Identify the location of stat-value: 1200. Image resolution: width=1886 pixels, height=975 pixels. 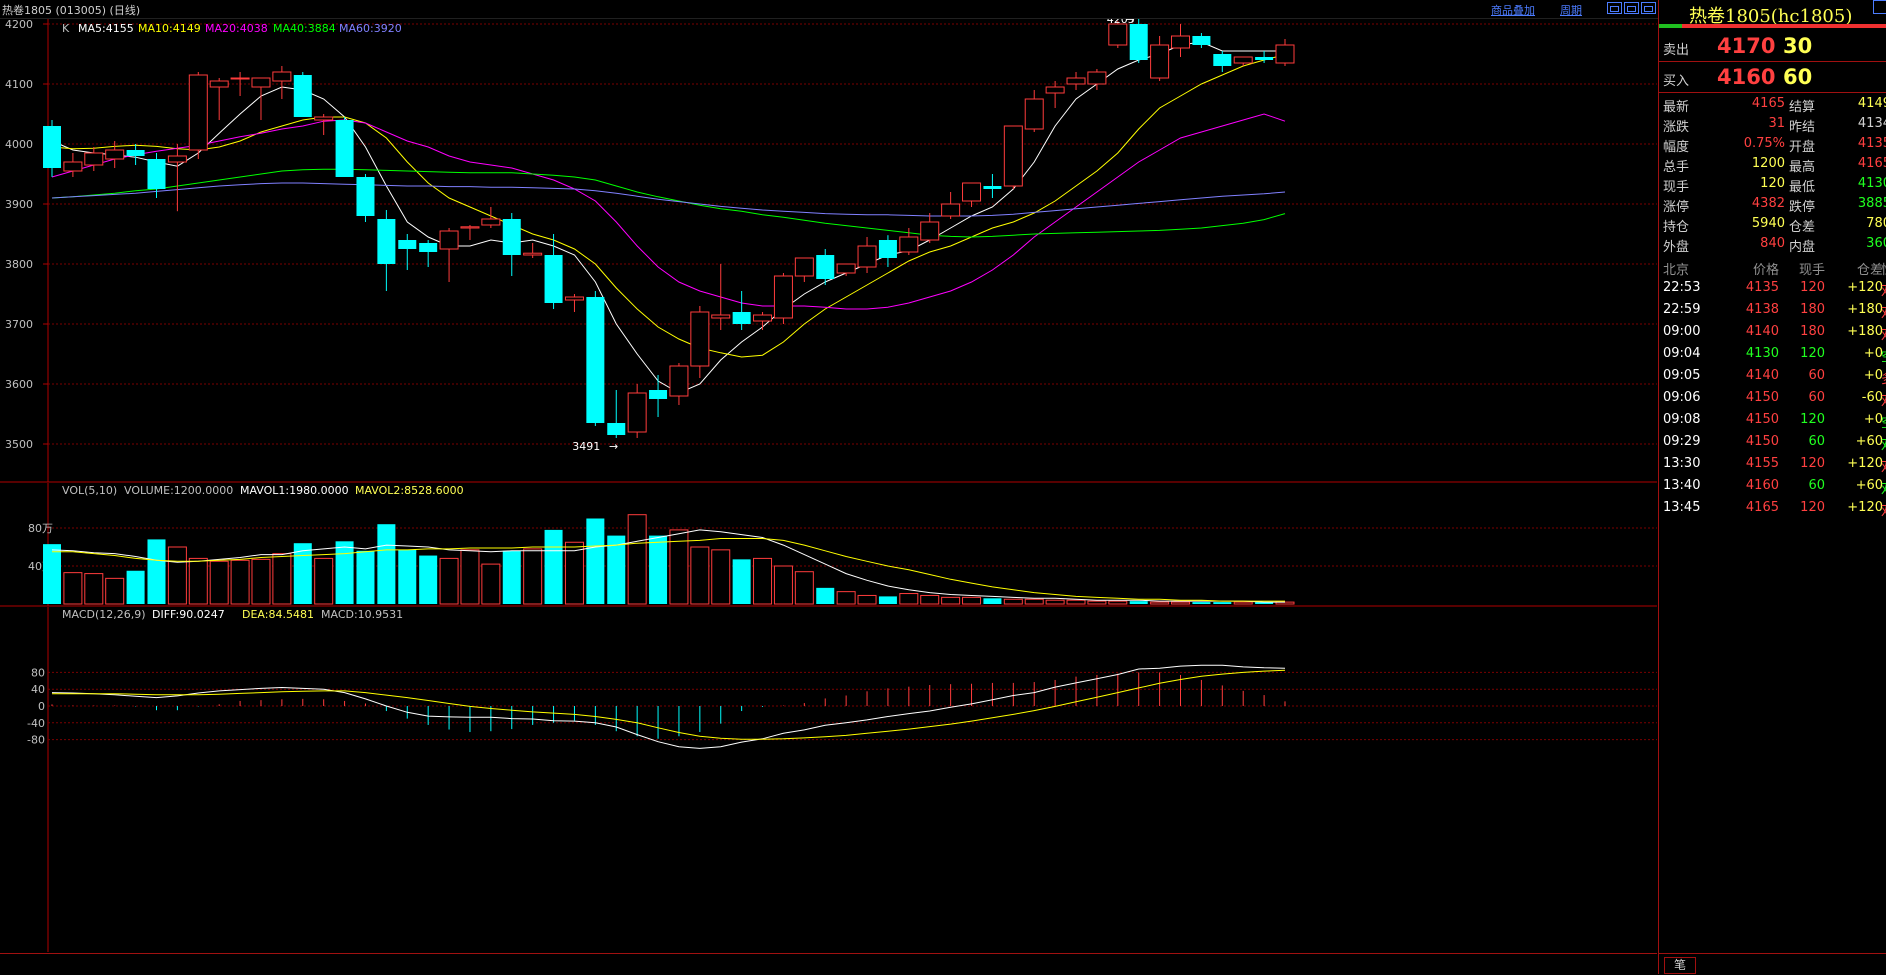
(1768, 163).